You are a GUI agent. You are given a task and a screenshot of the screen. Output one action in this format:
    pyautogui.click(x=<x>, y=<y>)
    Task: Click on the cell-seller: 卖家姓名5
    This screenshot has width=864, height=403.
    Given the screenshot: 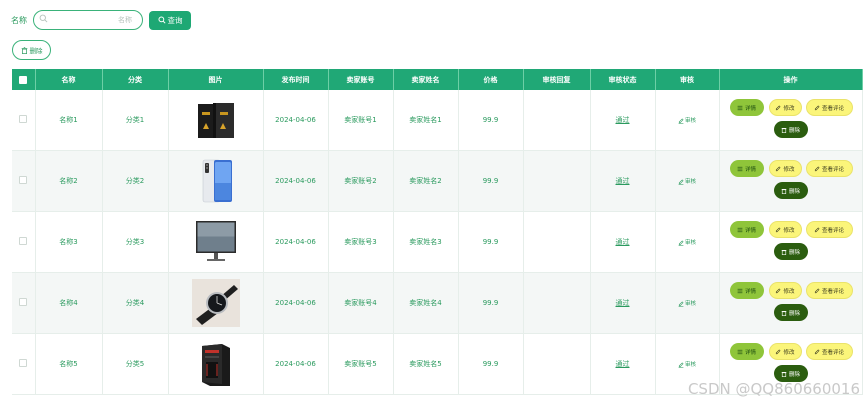 What is the action you would take?
    pyautogui.click(x=426, y=364)
    